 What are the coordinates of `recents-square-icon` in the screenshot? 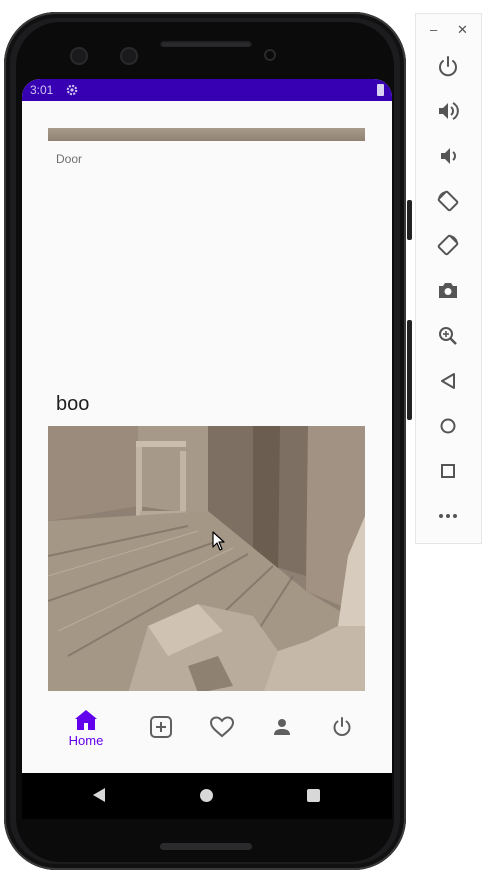 It's located at (313, 795).